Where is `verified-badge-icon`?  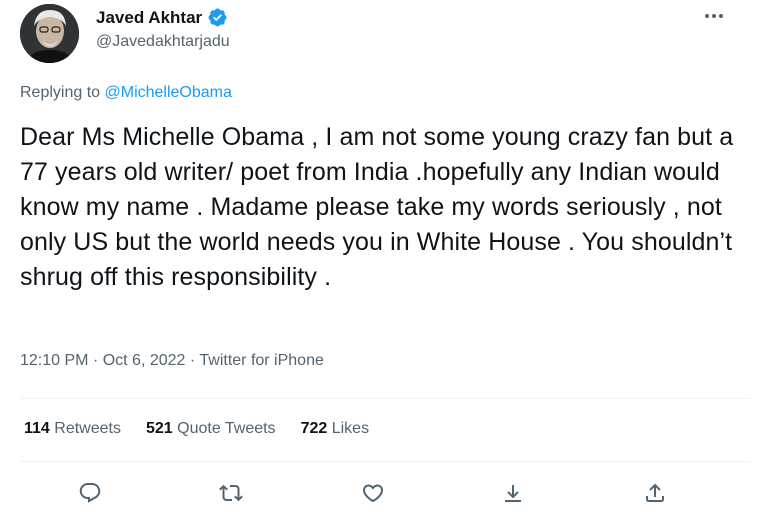 verified-badge-icon is located at coordinates (217, 17).